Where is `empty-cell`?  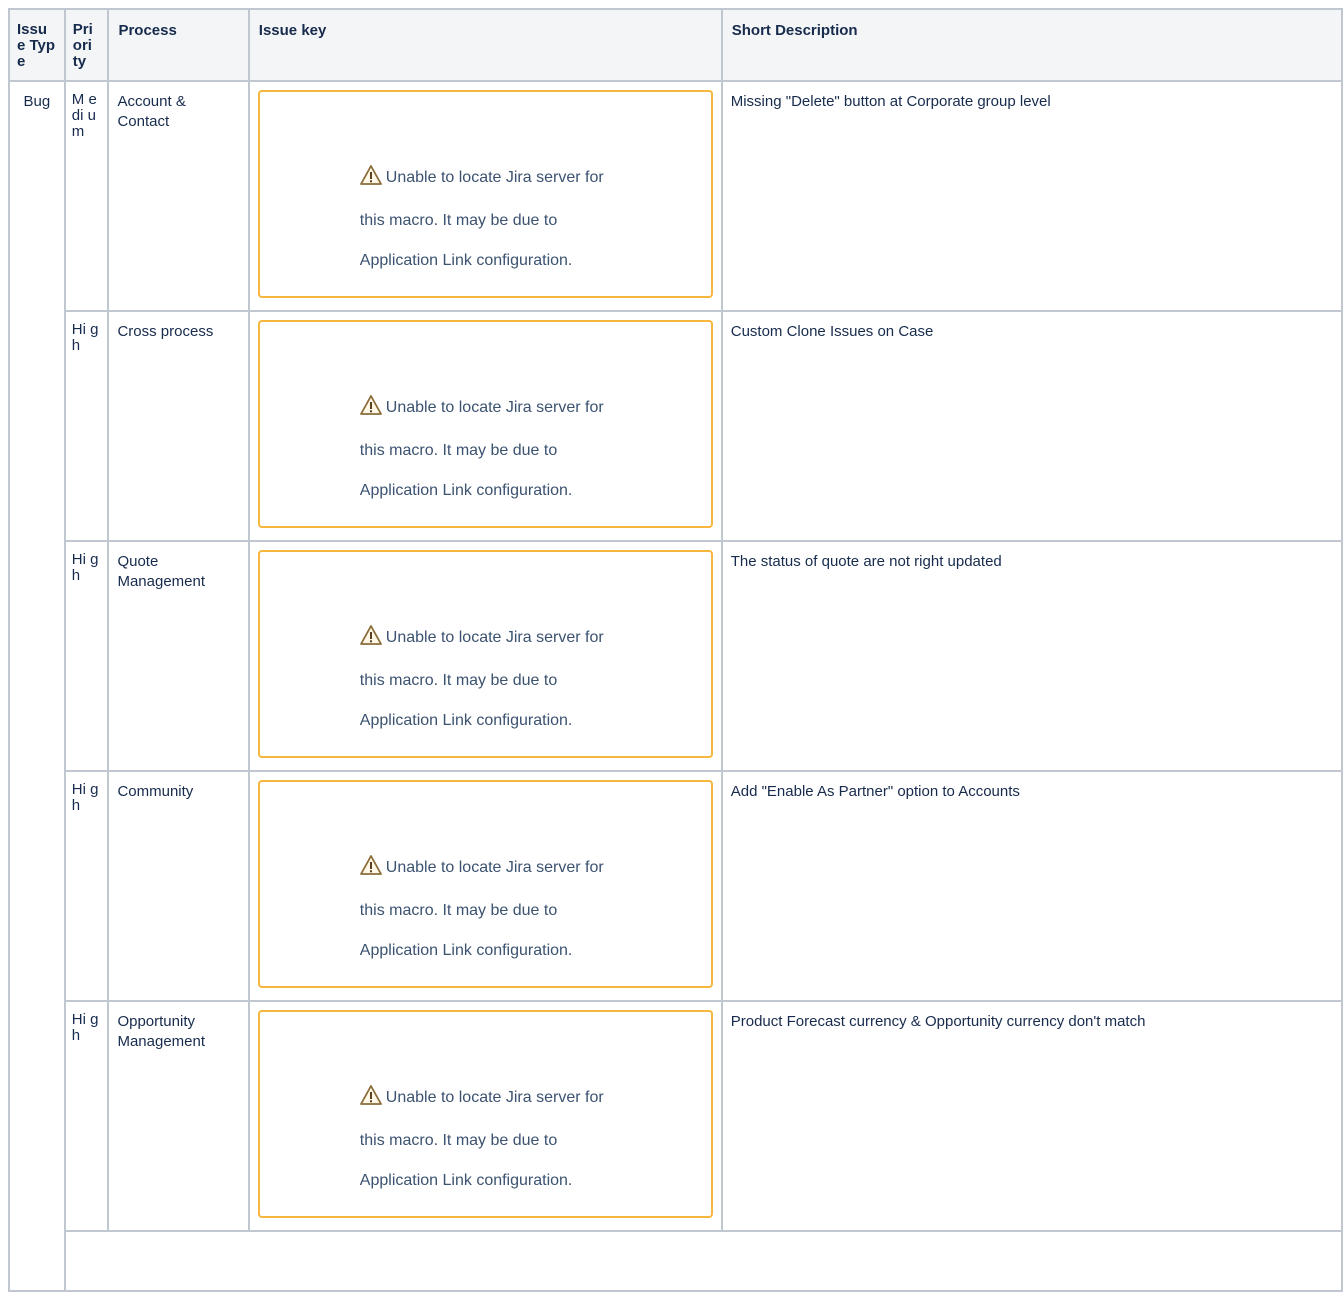
empty-cell is located at coordinates (703, 1261).